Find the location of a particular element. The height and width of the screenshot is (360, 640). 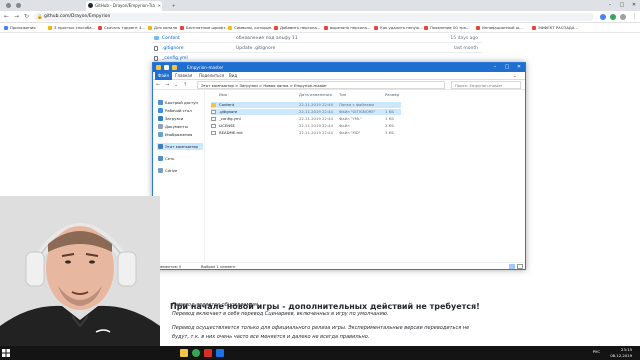

nav-item-quick-access: Быстрый доступ is located at coordinates (177, 102).